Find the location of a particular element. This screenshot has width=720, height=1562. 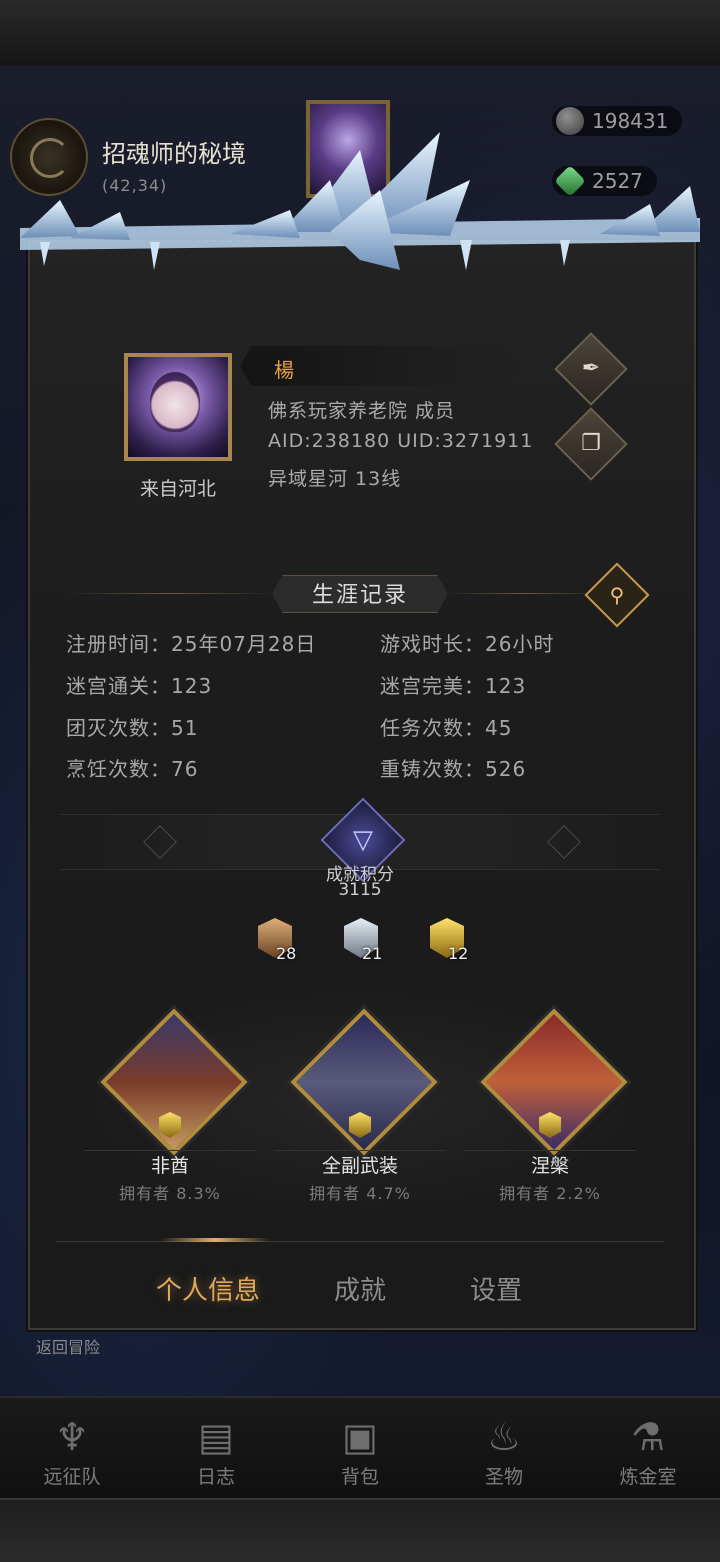

career-title: 生涯记录 is located at coordinates (359, 595).